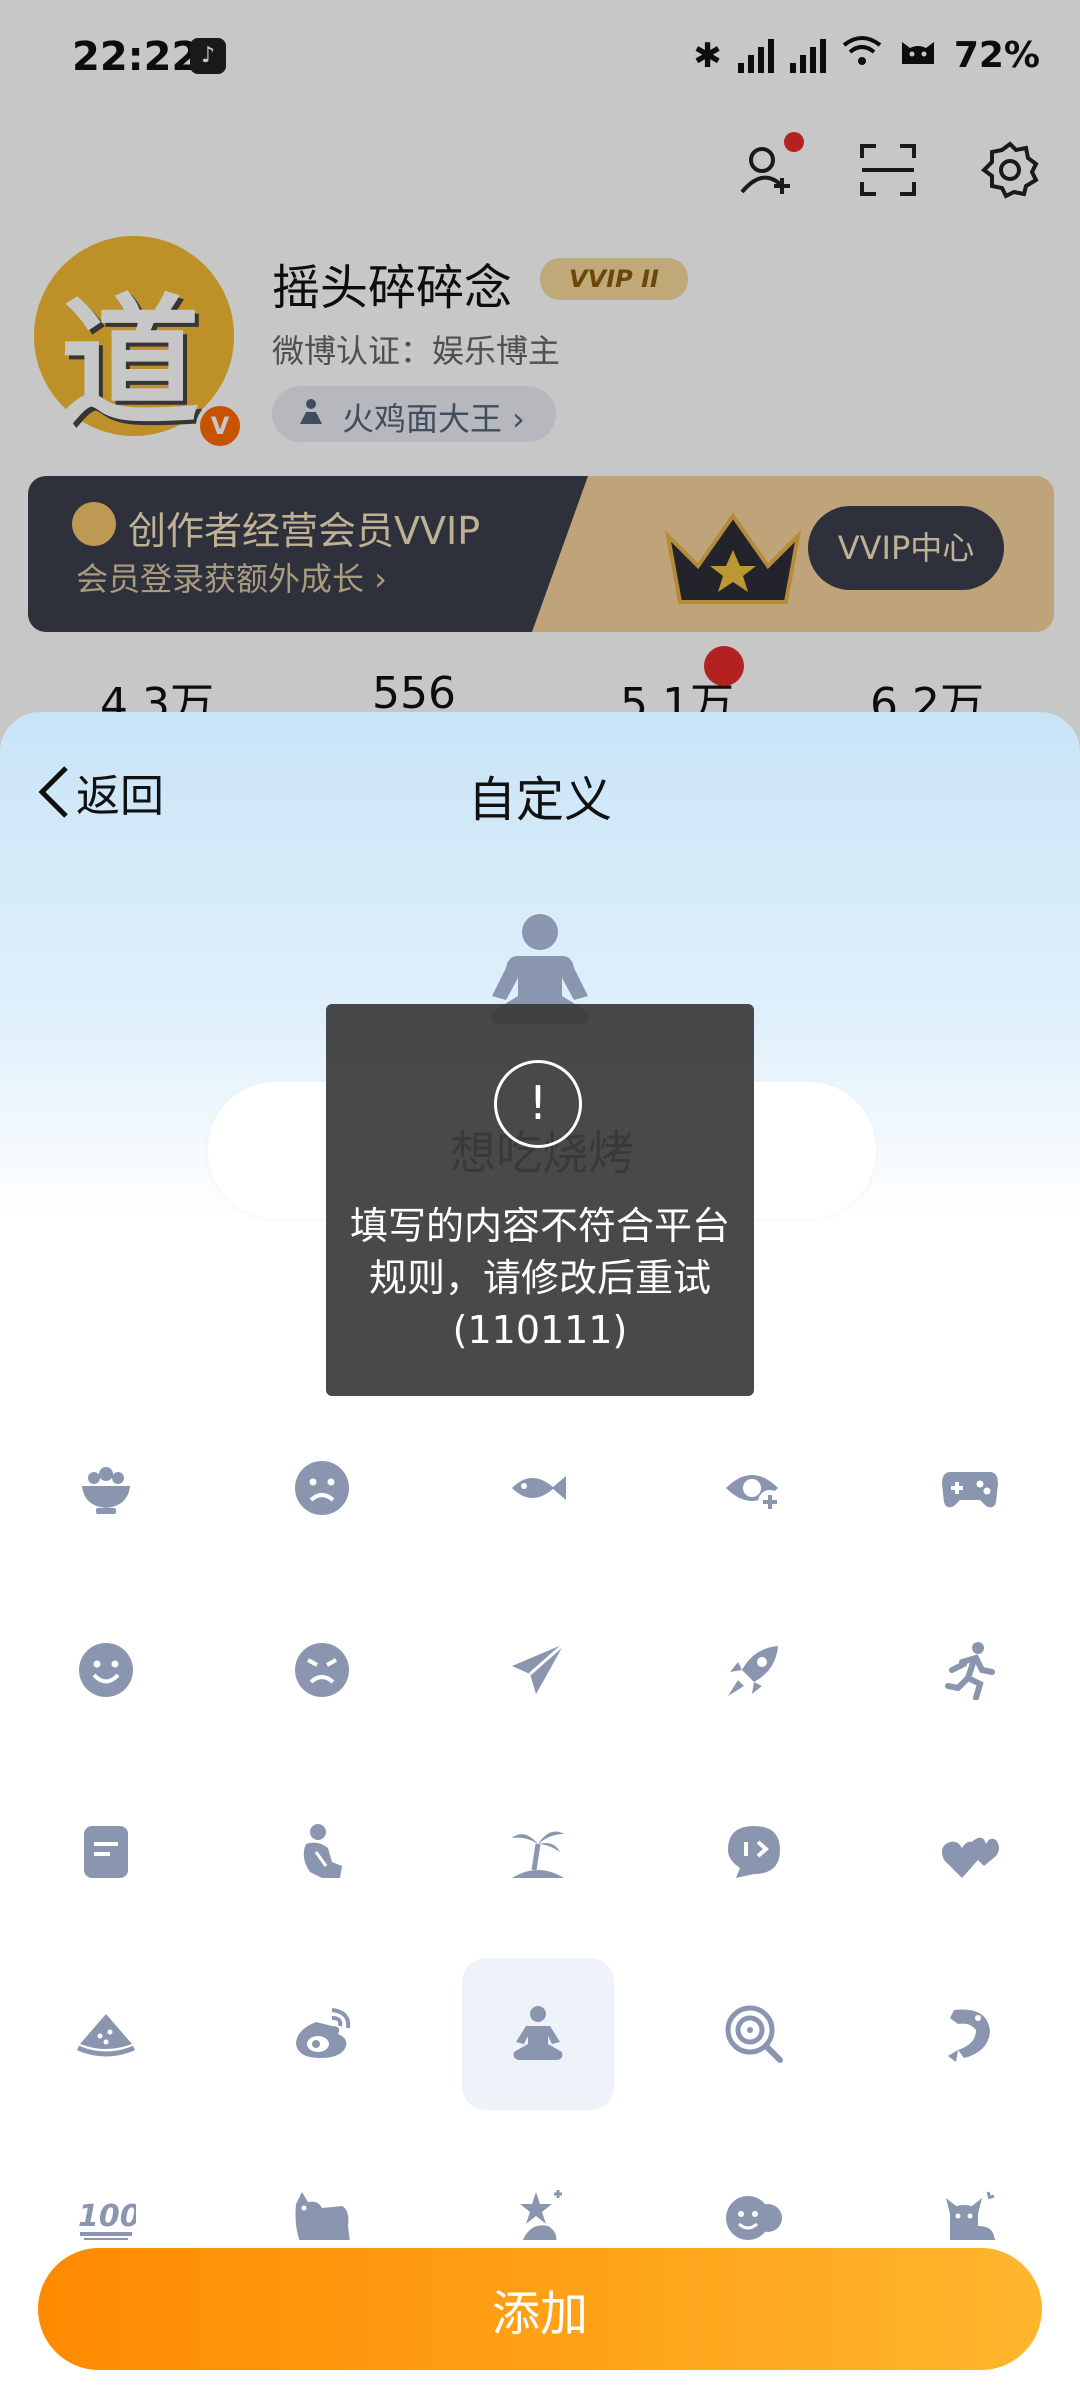 The height and width of the screenshot is (2400, 1080). I want to click on fish-icon, so click(539, 1488).